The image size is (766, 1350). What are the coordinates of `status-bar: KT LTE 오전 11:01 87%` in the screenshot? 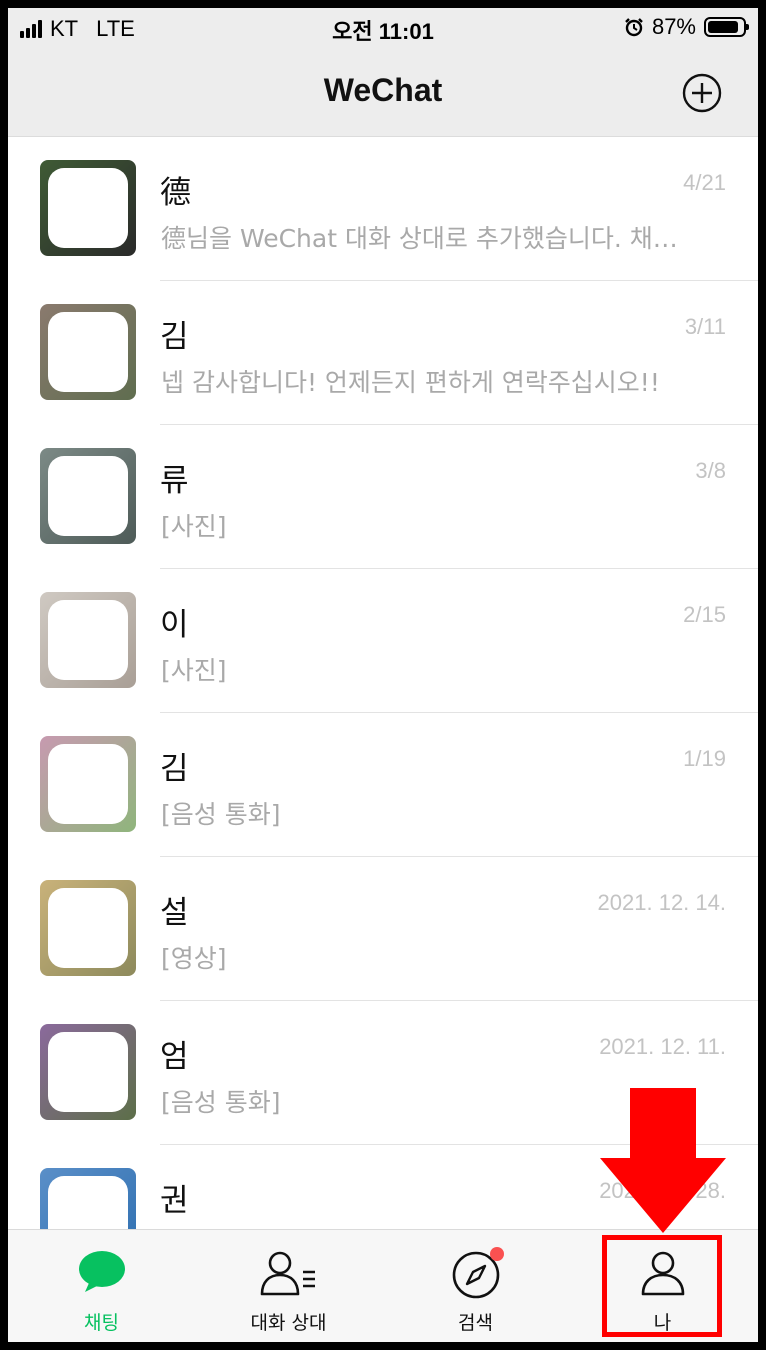 It's located at (383, 28).